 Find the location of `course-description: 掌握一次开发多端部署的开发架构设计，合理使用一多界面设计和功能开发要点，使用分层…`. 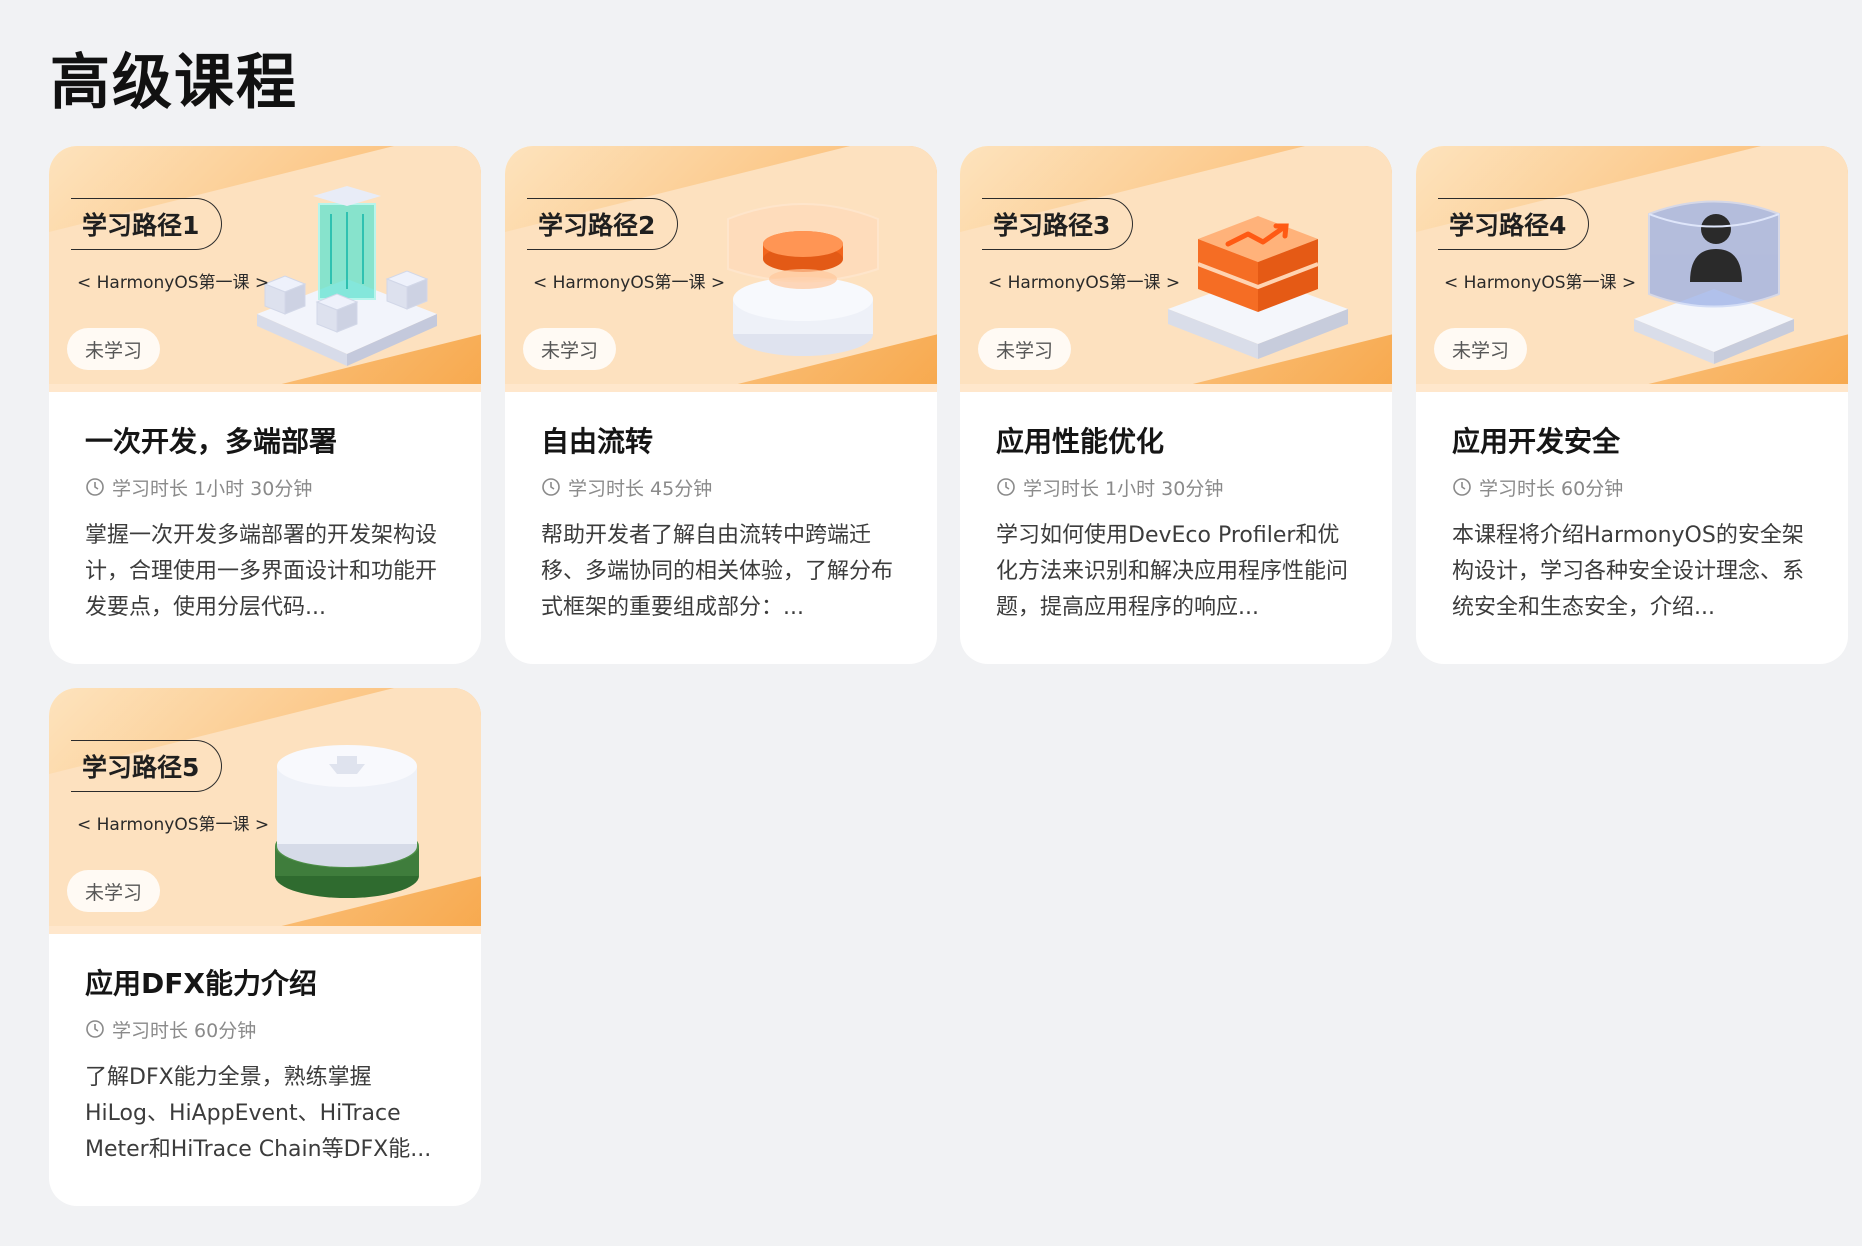

course-description: 掌握一次开发多端部署的开发架构设计，合理使用一多界面设计和功能开发要点，使用分层… is located at coordinates (261, 571).